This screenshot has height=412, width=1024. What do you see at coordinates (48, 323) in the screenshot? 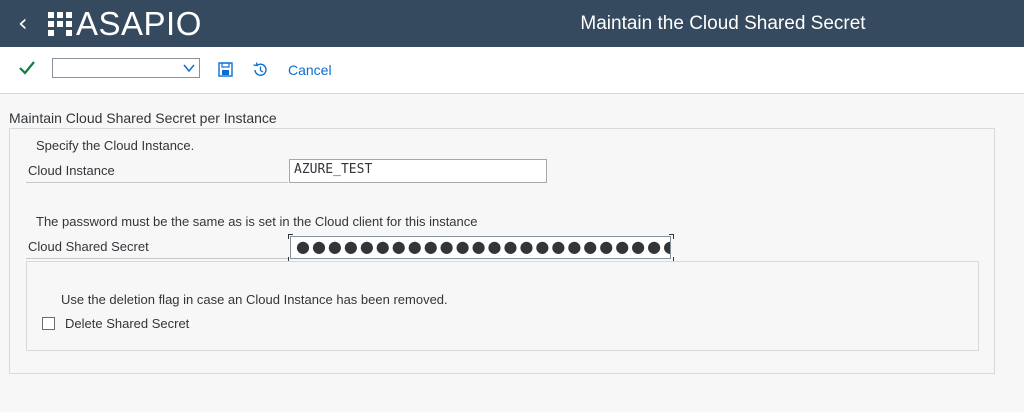
I see `delete-shared-secret-checkbox` at bounding box center [48, 323].